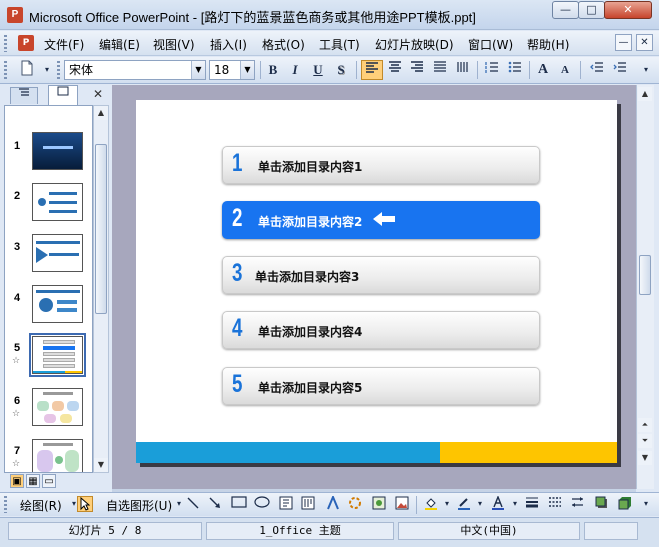  What do you see at coordinates (17, 481) in the screenshot?
I see `normal-view-icon: ▣` at bounding box center [17, 481].